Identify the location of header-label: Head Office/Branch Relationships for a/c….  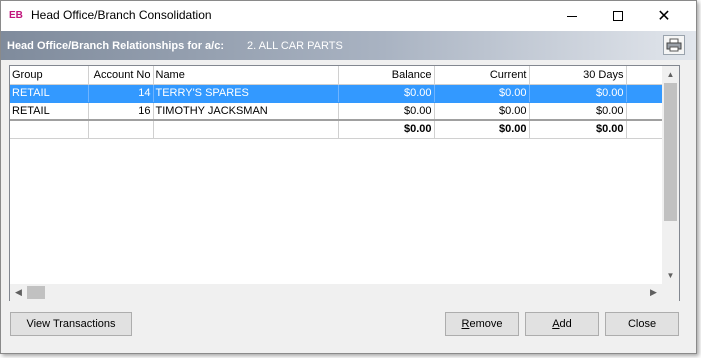
(115, 46).